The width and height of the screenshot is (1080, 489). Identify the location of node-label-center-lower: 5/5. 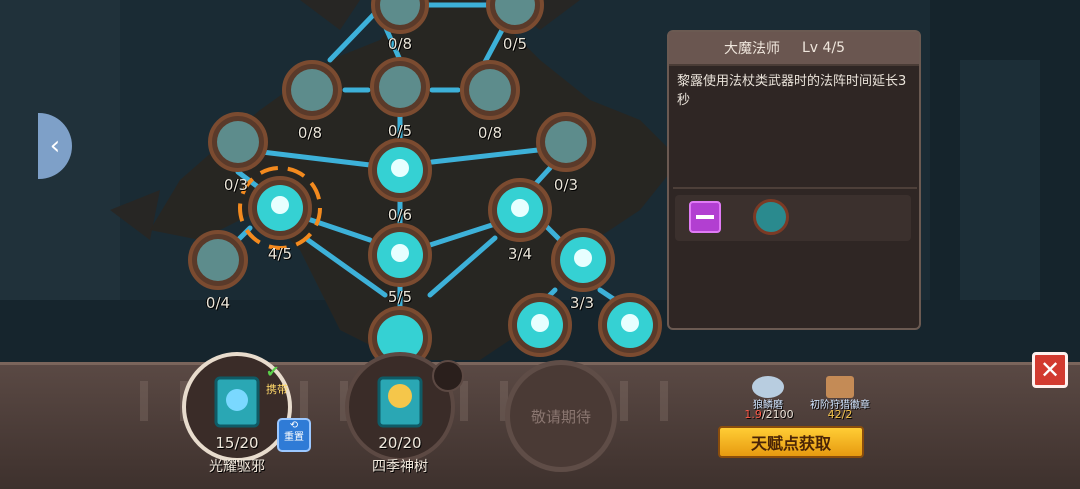
(400, 297).